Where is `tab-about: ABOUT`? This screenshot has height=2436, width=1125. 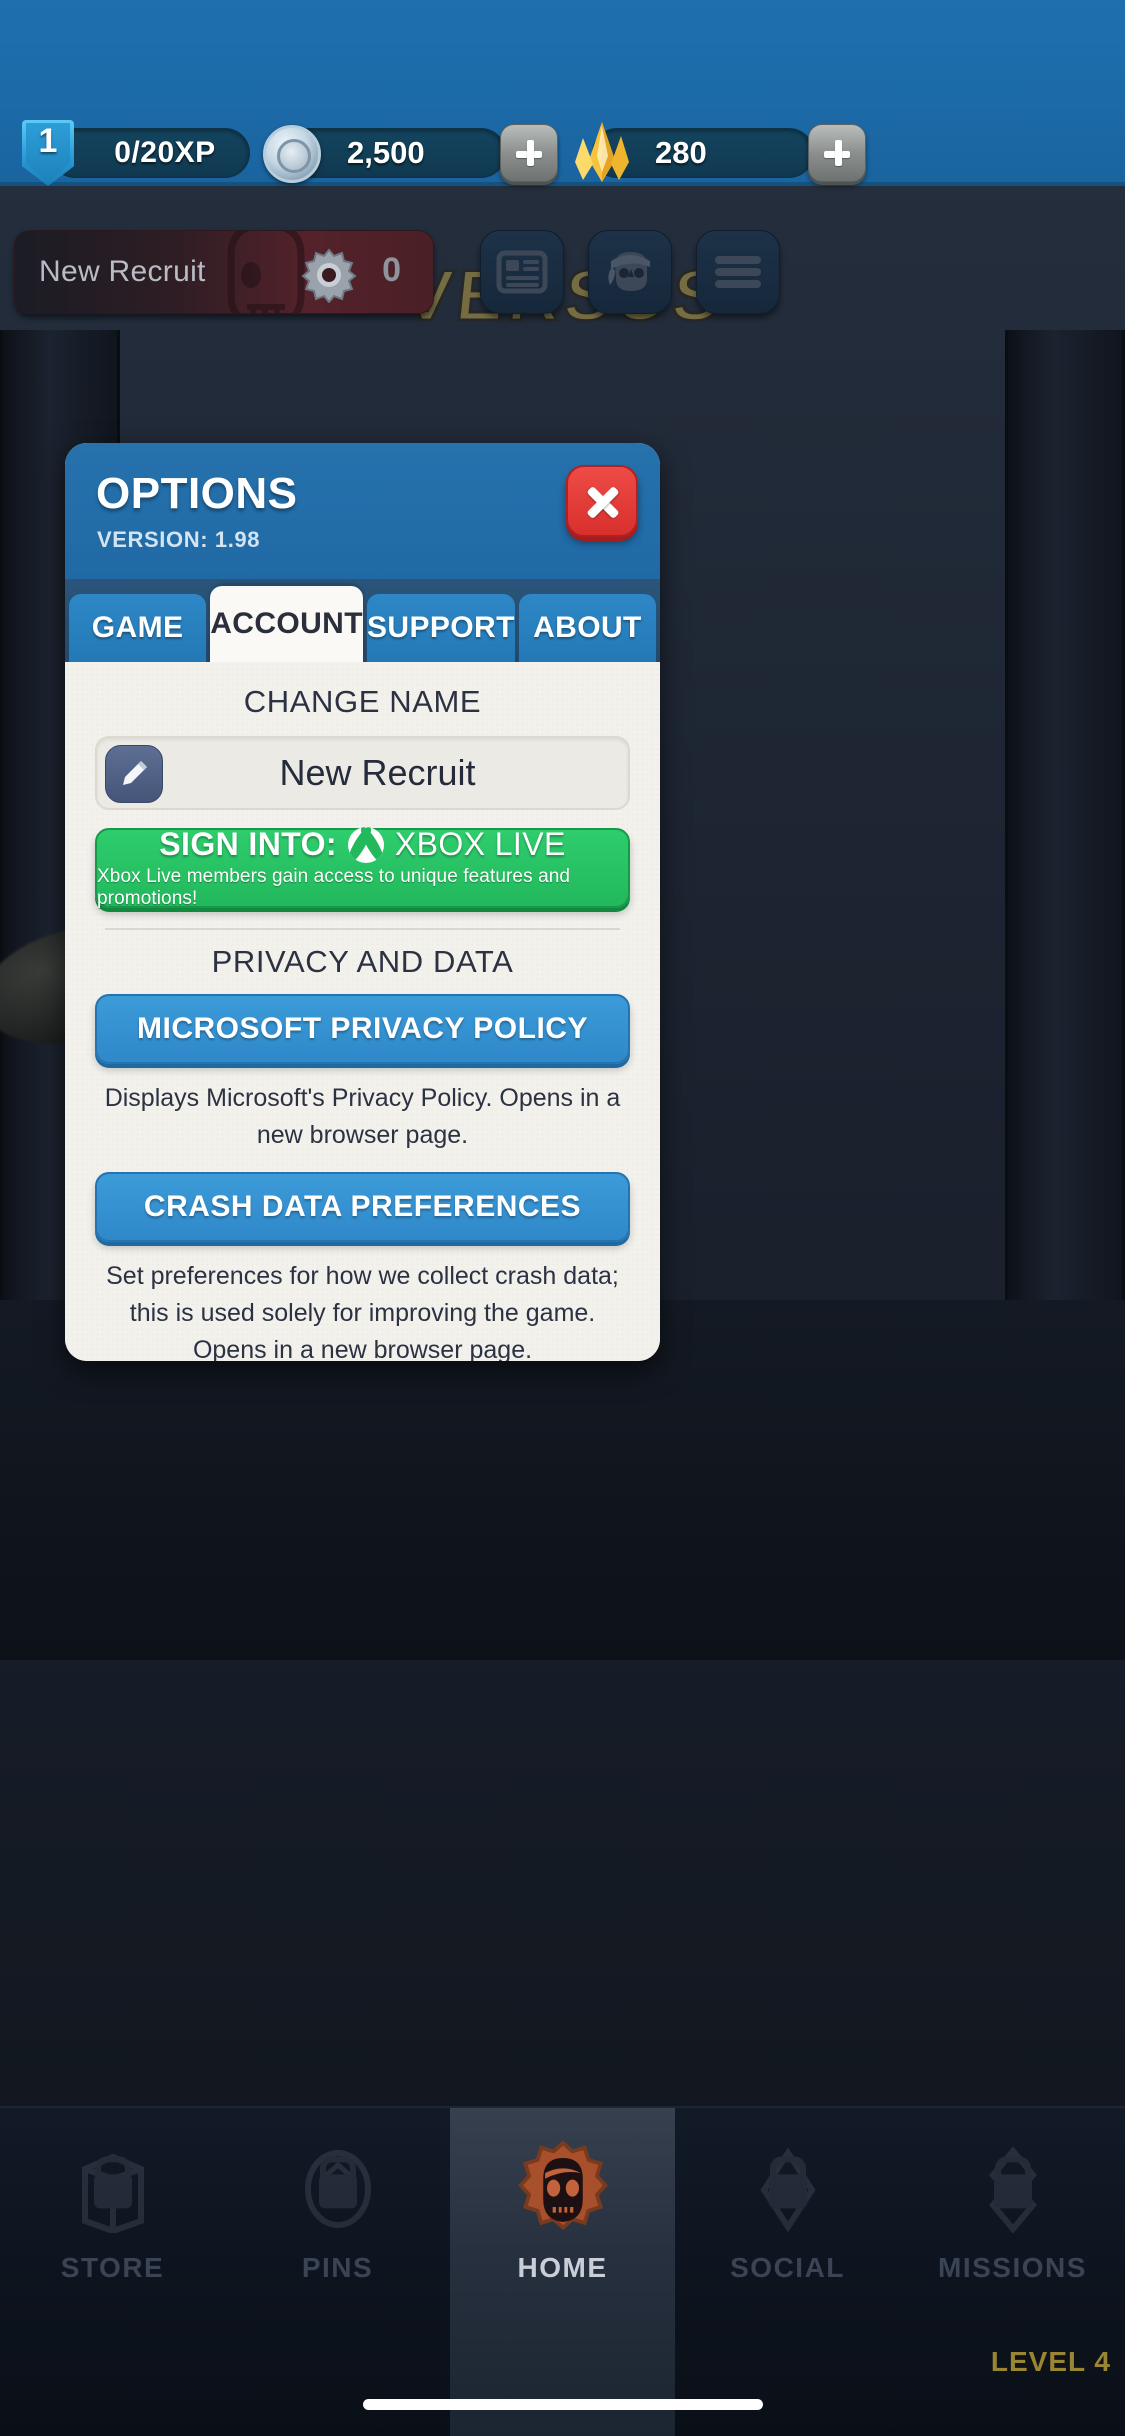 tab-about: ABOUT is located at coordinates (587, 628).